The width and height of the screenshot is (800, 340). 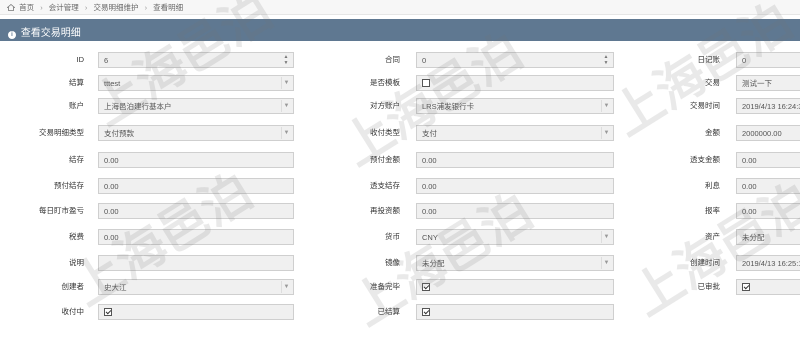 What do you see at coordinates (196, 287) in the screenshot?
I see `creator-select: 史大江 ▼` at bounding box center [196, 287].